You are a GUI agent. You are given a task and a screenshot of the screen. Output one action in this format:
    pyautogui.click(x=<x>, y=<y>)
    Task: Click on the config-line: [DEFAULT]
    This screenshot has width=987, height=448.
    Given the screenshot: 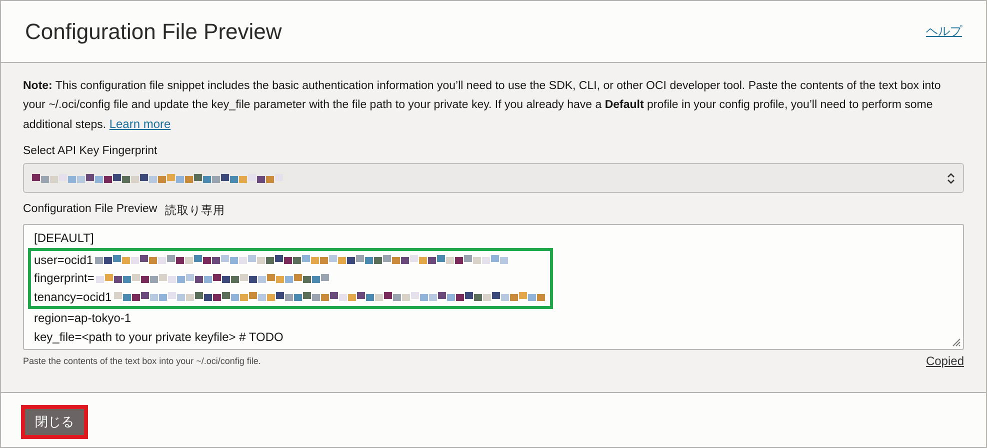 What is the action you would take?
    pyautogui.click(x=64, y=238)
    